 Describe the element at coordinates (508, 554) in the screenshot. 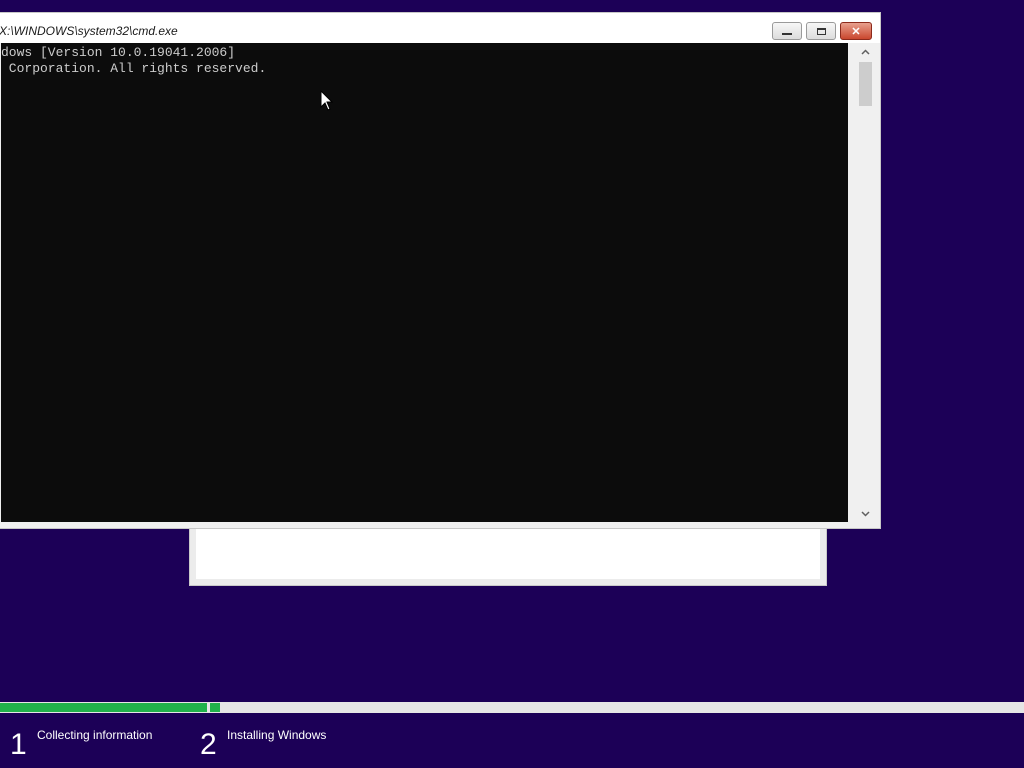

I see `setup-dialog-content` at that location.